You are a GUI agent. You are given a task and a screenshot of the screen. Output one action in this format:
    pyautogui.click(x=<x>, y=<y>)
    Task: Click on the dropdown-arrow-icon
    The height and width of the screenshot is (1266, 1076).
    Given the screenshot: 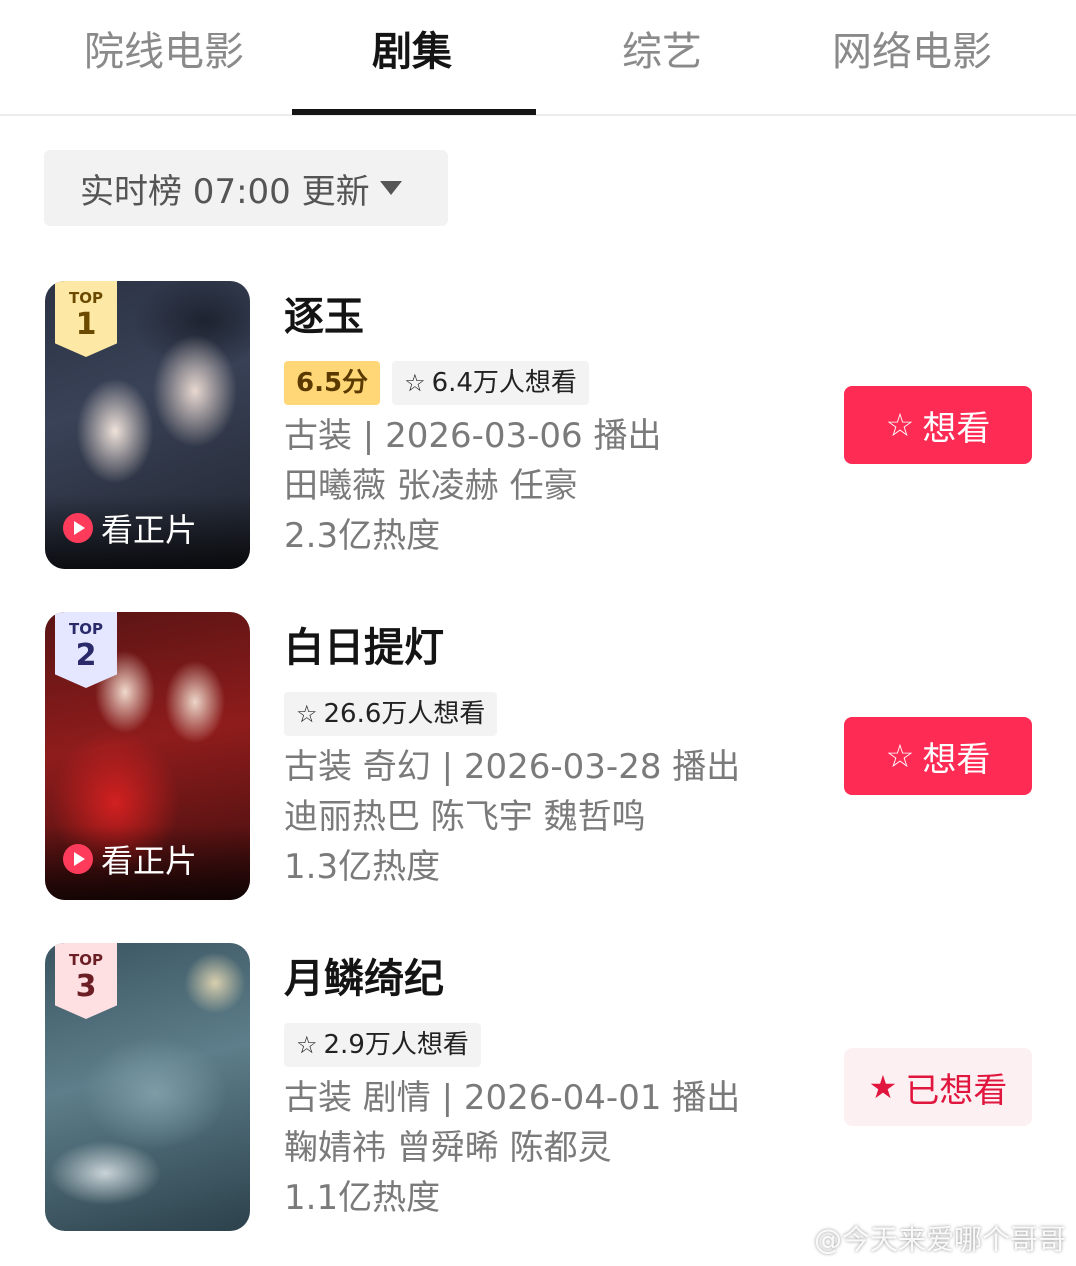 What is the action you would take?
    pyautogui.click(x=390, y=188)
    